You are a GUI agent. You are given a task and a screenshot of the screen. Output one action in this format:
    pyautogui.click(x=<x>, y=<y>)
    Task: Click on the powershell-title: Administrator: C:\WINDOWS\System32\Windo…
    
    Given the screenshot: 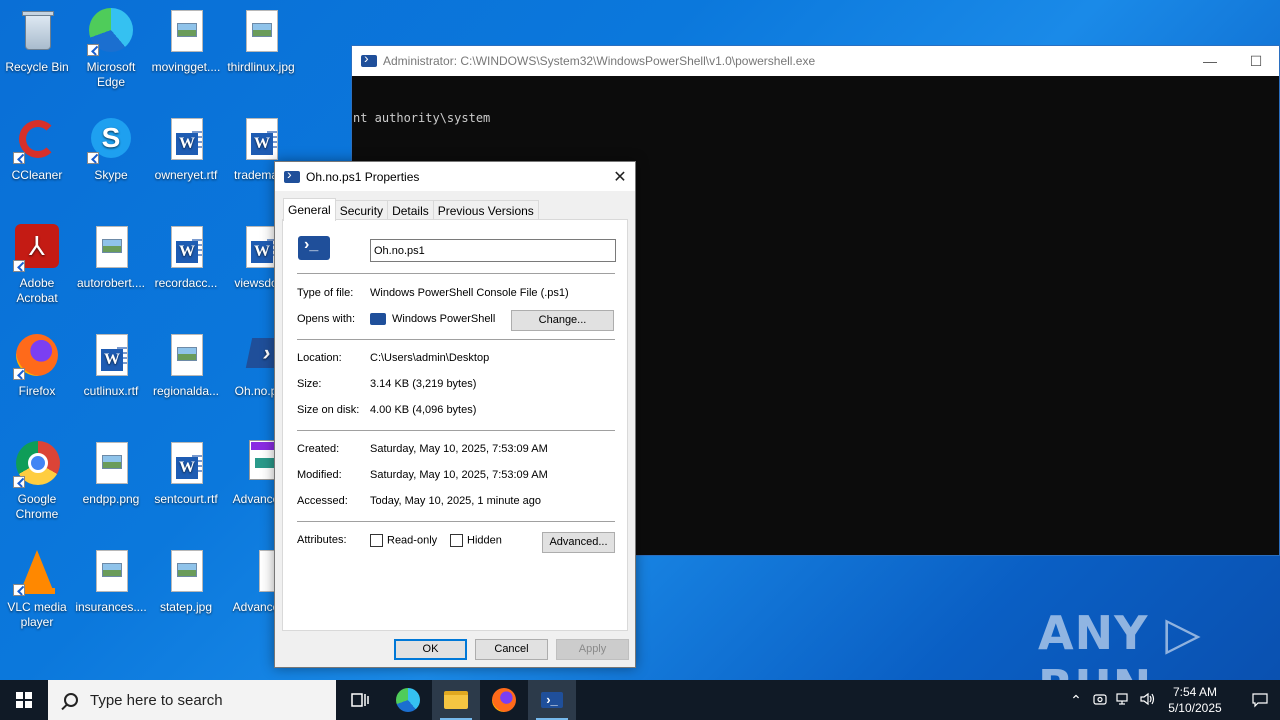 What is the action you would take?
    pyautogui.click(x=599, y=61)
    